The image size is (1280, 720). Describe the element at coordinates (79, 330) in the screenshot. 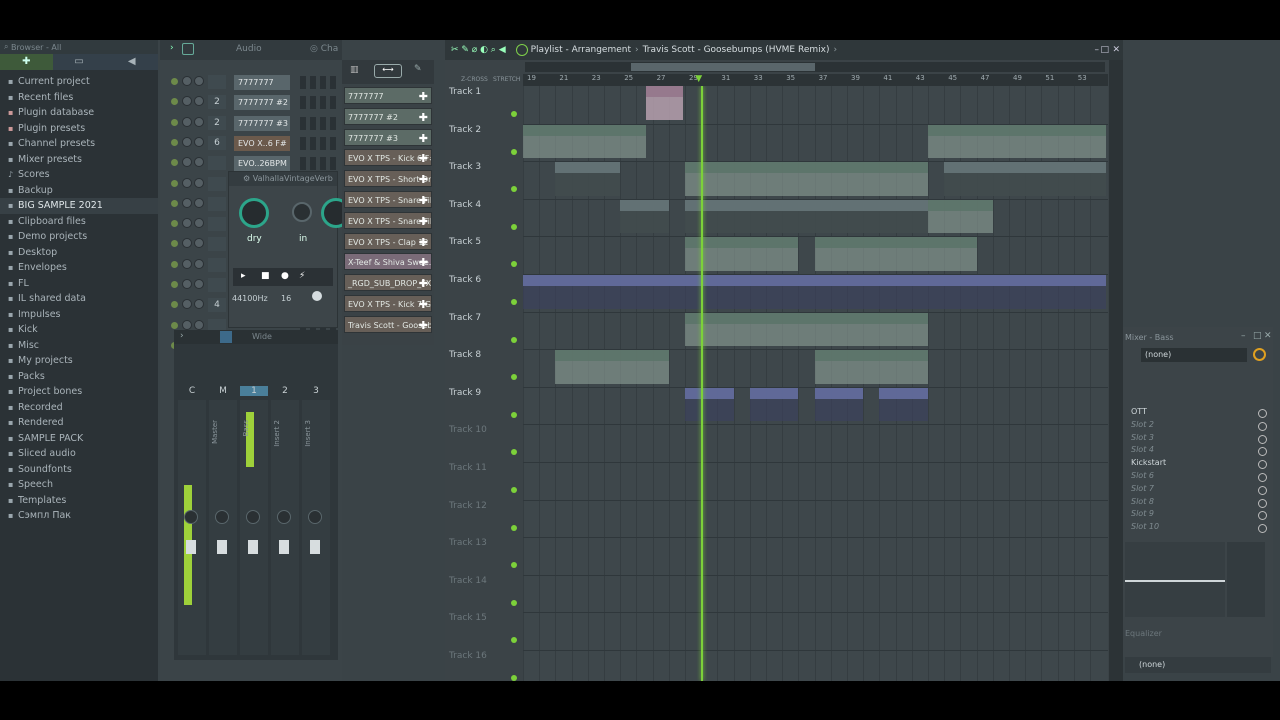

I see `browser-item: ▪ Kick` at that location.